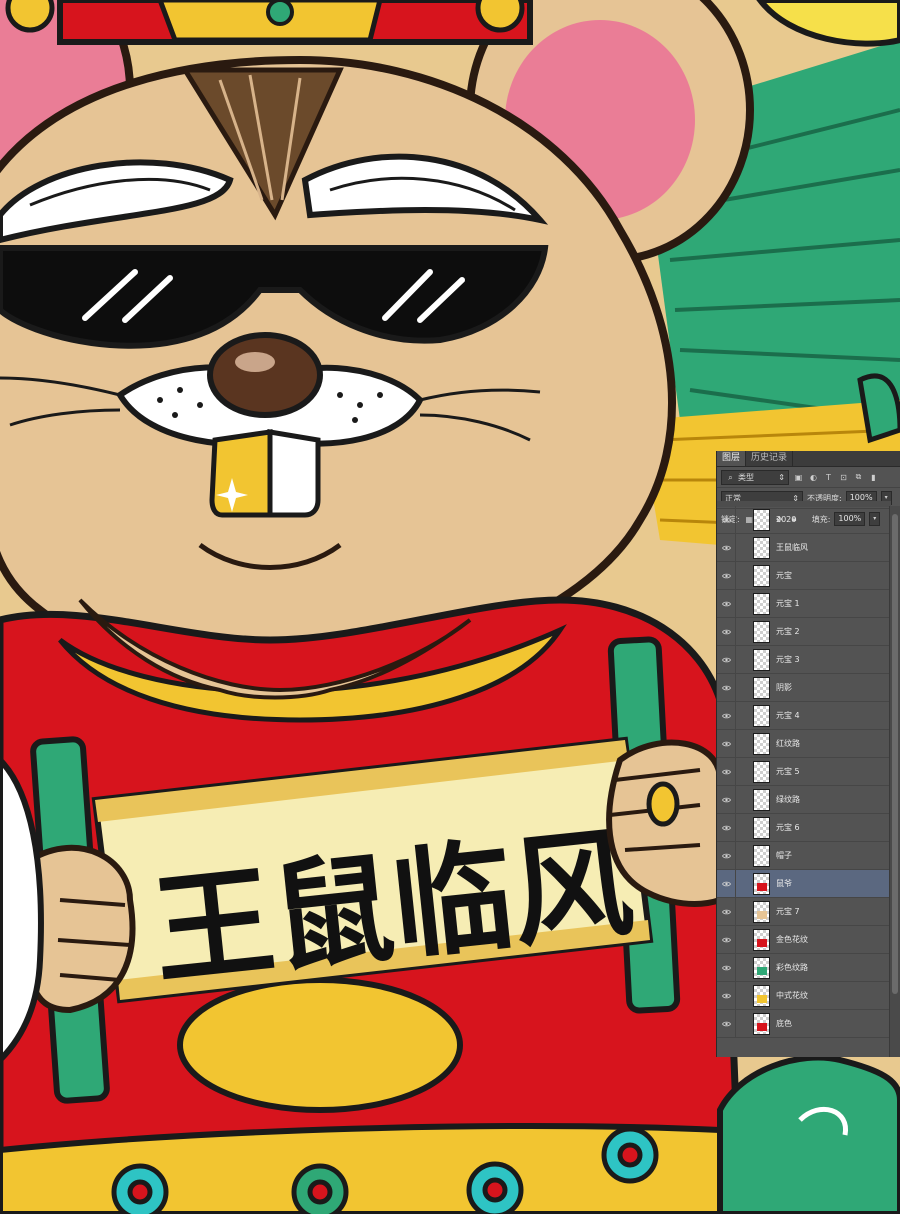 The image size is (900, 1214). What do you see at coordinates (792, 967) in the screenshot?
I see `layer-name: 彩色纹路` at bounding box center [792, 967].